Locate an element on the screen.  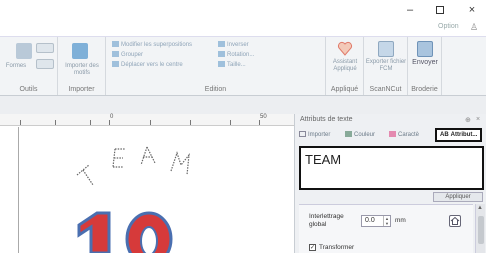
group-icon is located at coordinates (115, 54).